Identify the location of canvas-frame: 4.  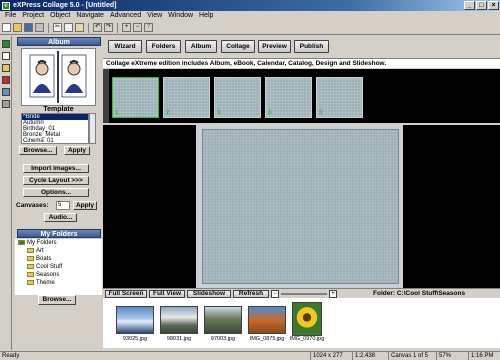
(288, 97).